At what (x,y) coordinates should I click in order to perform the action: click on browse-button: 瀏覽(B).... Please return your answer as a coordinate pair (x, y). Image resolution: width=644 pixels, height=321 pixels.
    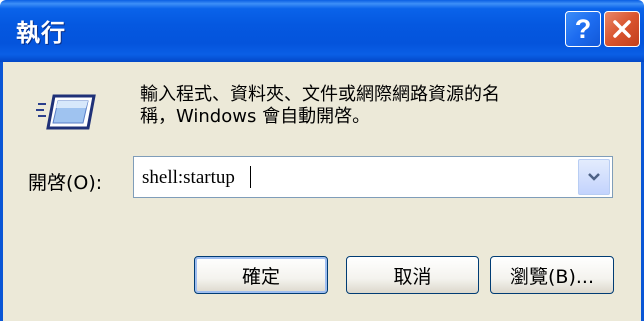
    Looking at the image, I should click on (552, 275).